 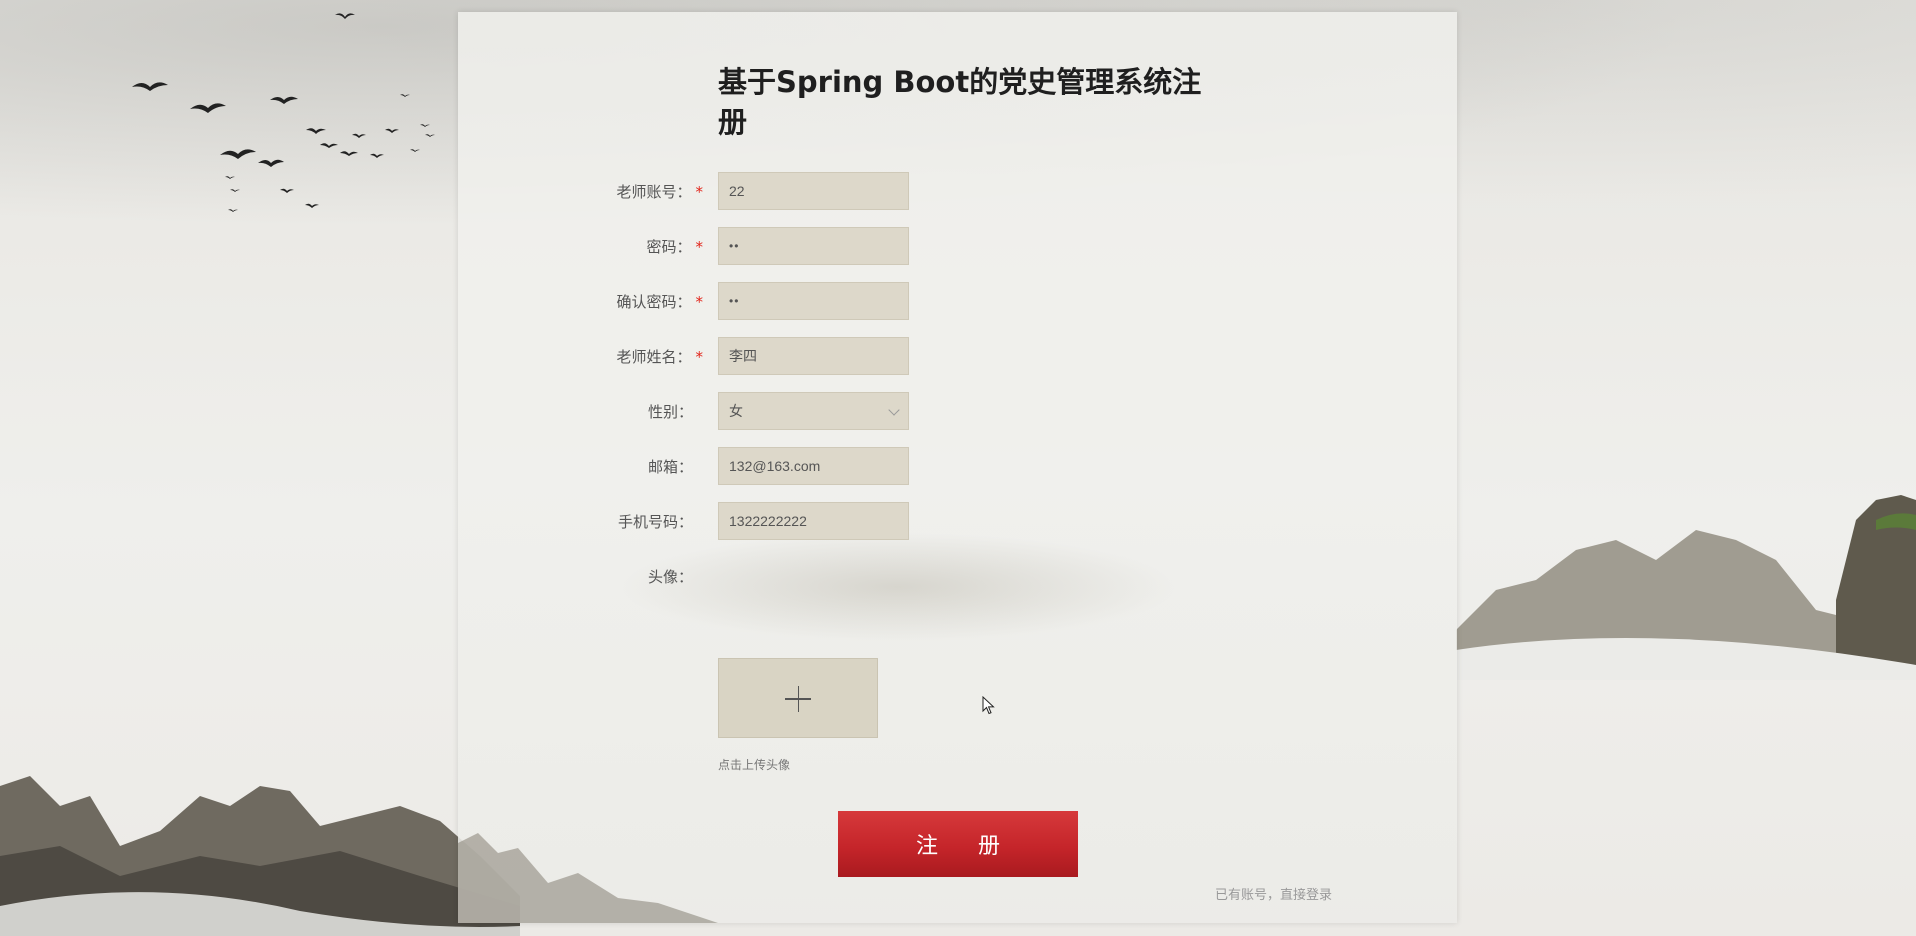 I want to click on gender-label: 性别：, so click(x=670, y=412).